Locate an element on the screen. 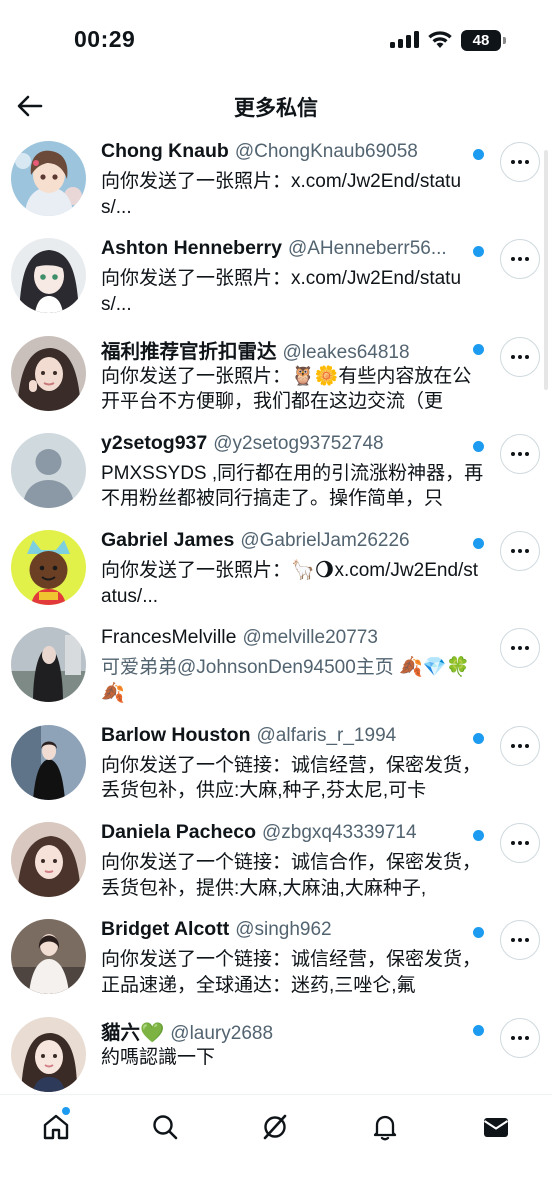 The image size is (552, 1200). sender-name: Daniela Pacheco is located at coordinates (178, 832).